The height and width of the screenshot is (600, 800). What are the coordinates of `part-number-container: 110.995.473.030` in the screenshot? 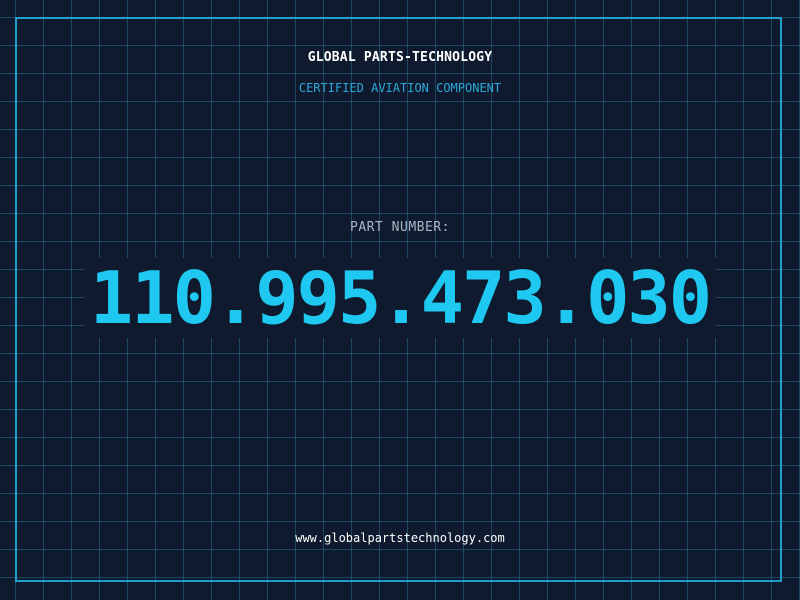 It's located at (400, 298).